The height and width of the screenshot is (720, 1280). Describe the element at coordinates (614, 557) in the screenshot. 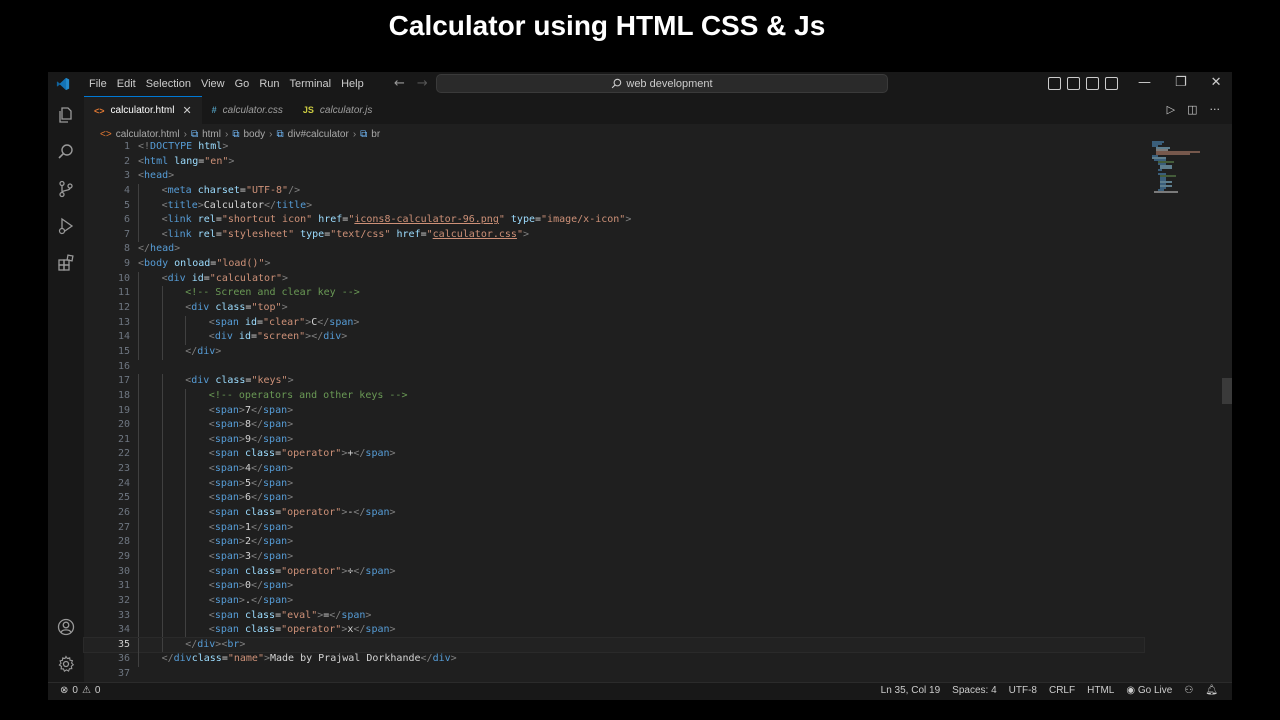

I see `code-line: 29 <span>3</span>` at that location.